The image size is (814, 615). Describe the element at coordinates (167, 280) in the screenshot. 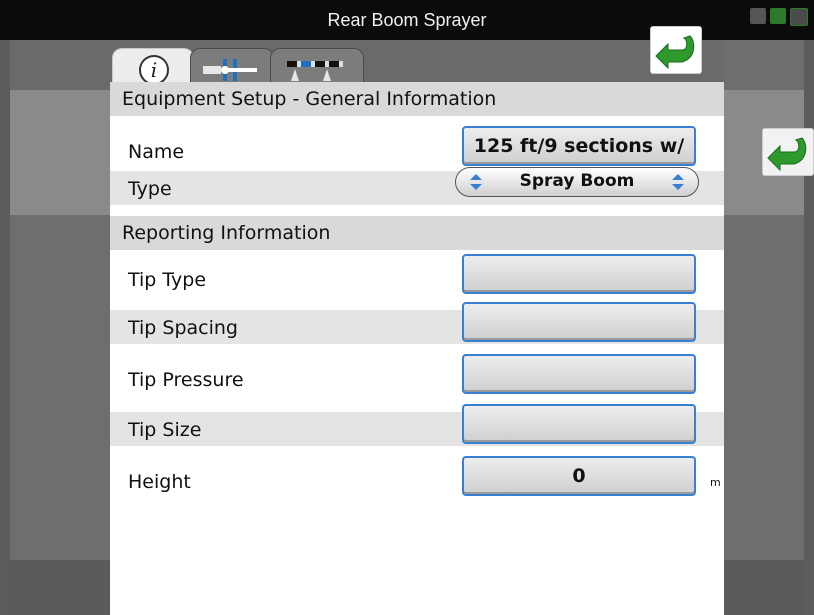

I see `tip-type-label: Tip Type` at that location.